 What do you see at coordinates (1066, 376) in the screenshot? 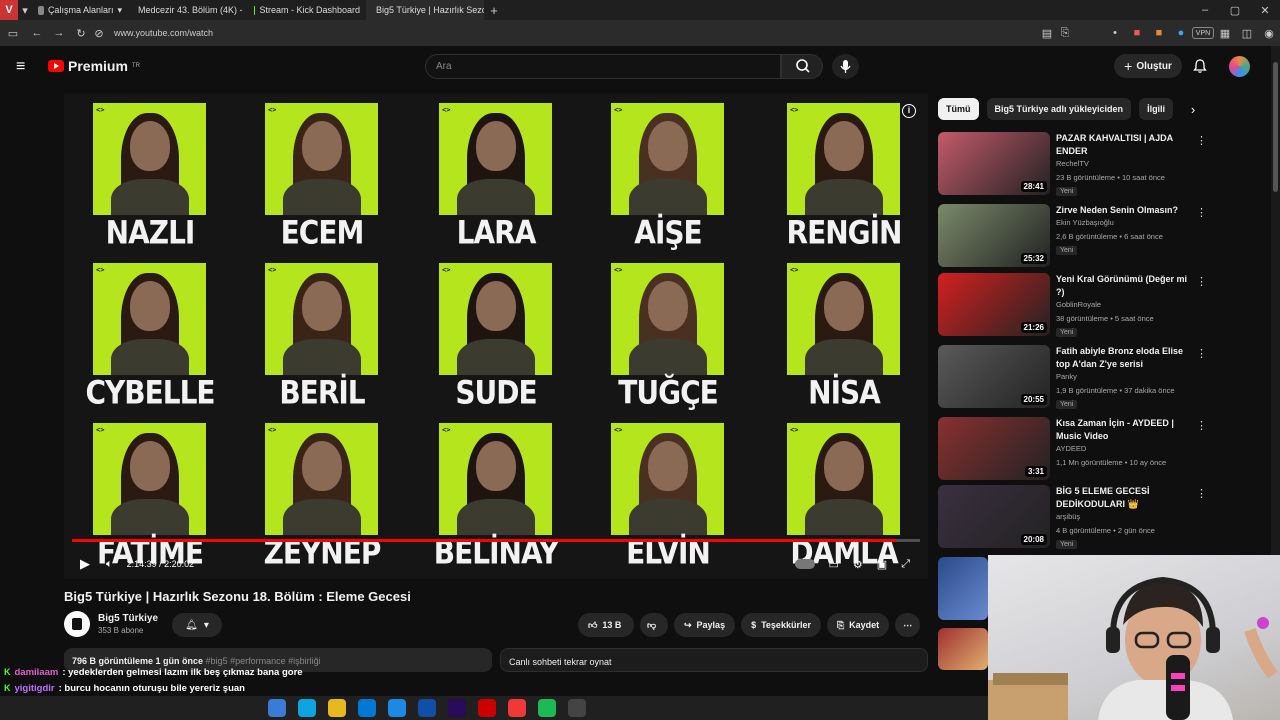
I see `channel-name: Panky` at bounding box center [1066, 376].